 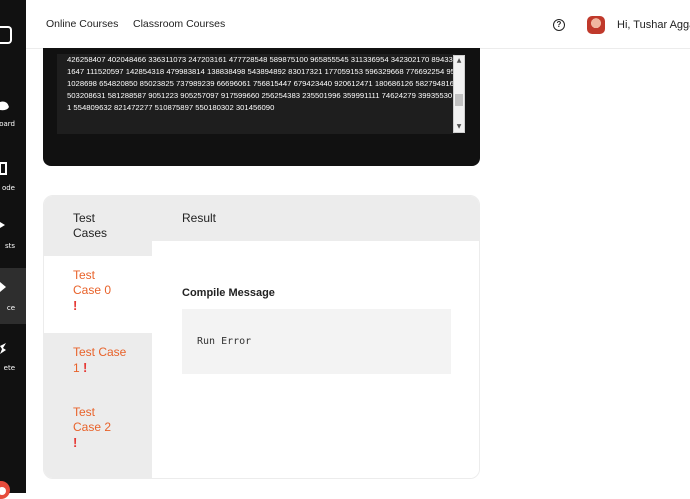 What do you see at coordinates (228, 293) in the screenshot?
I see `compile-message-title: Compile Message` at bounding box center [228, 293].